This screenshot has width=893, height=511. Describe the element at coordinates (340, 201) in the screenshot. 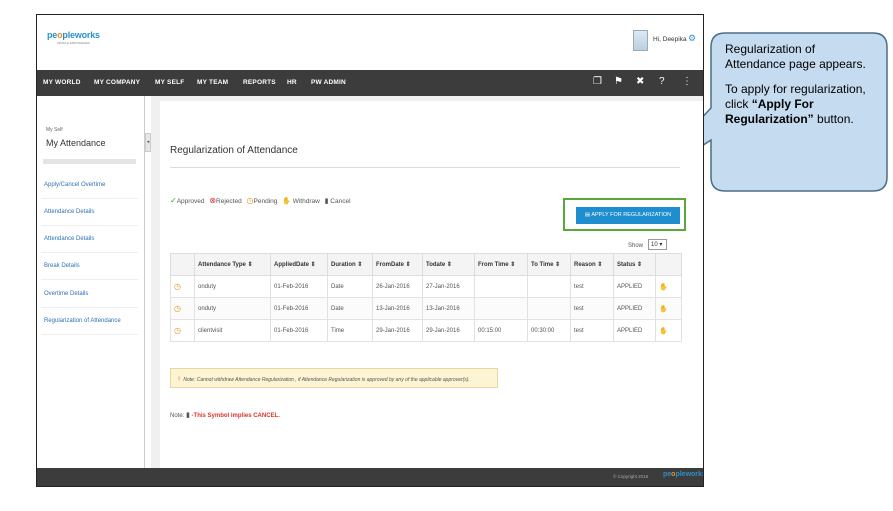

I see `legend-cancel: Cancel` at that location.